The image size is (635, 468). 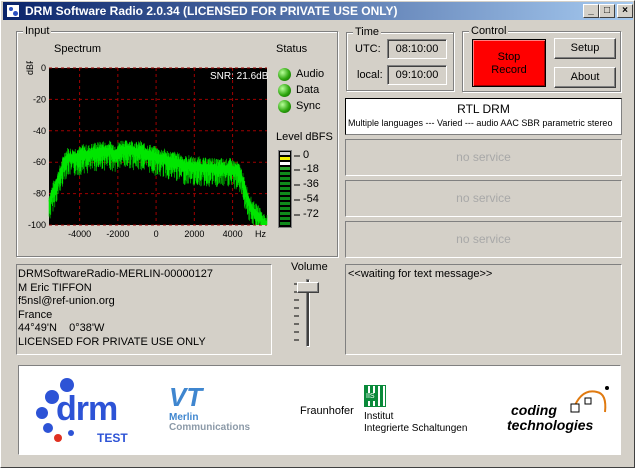 I want to click on setup-button: Setup, so click(x=585, y=48).